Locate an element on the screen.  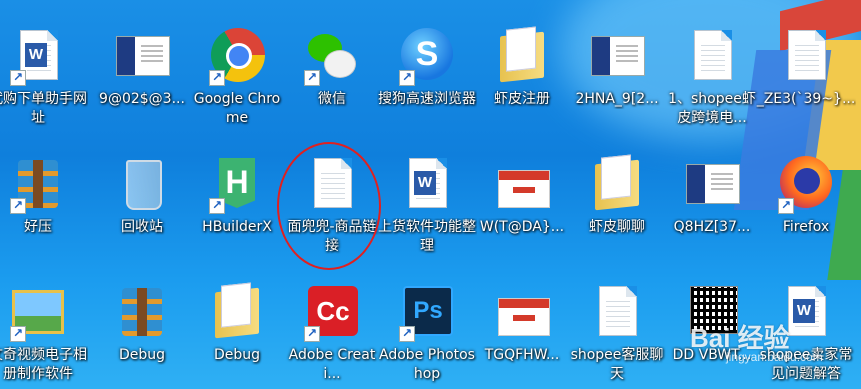
desktop-icon-20: Debug is located at coordinates (237, 323).